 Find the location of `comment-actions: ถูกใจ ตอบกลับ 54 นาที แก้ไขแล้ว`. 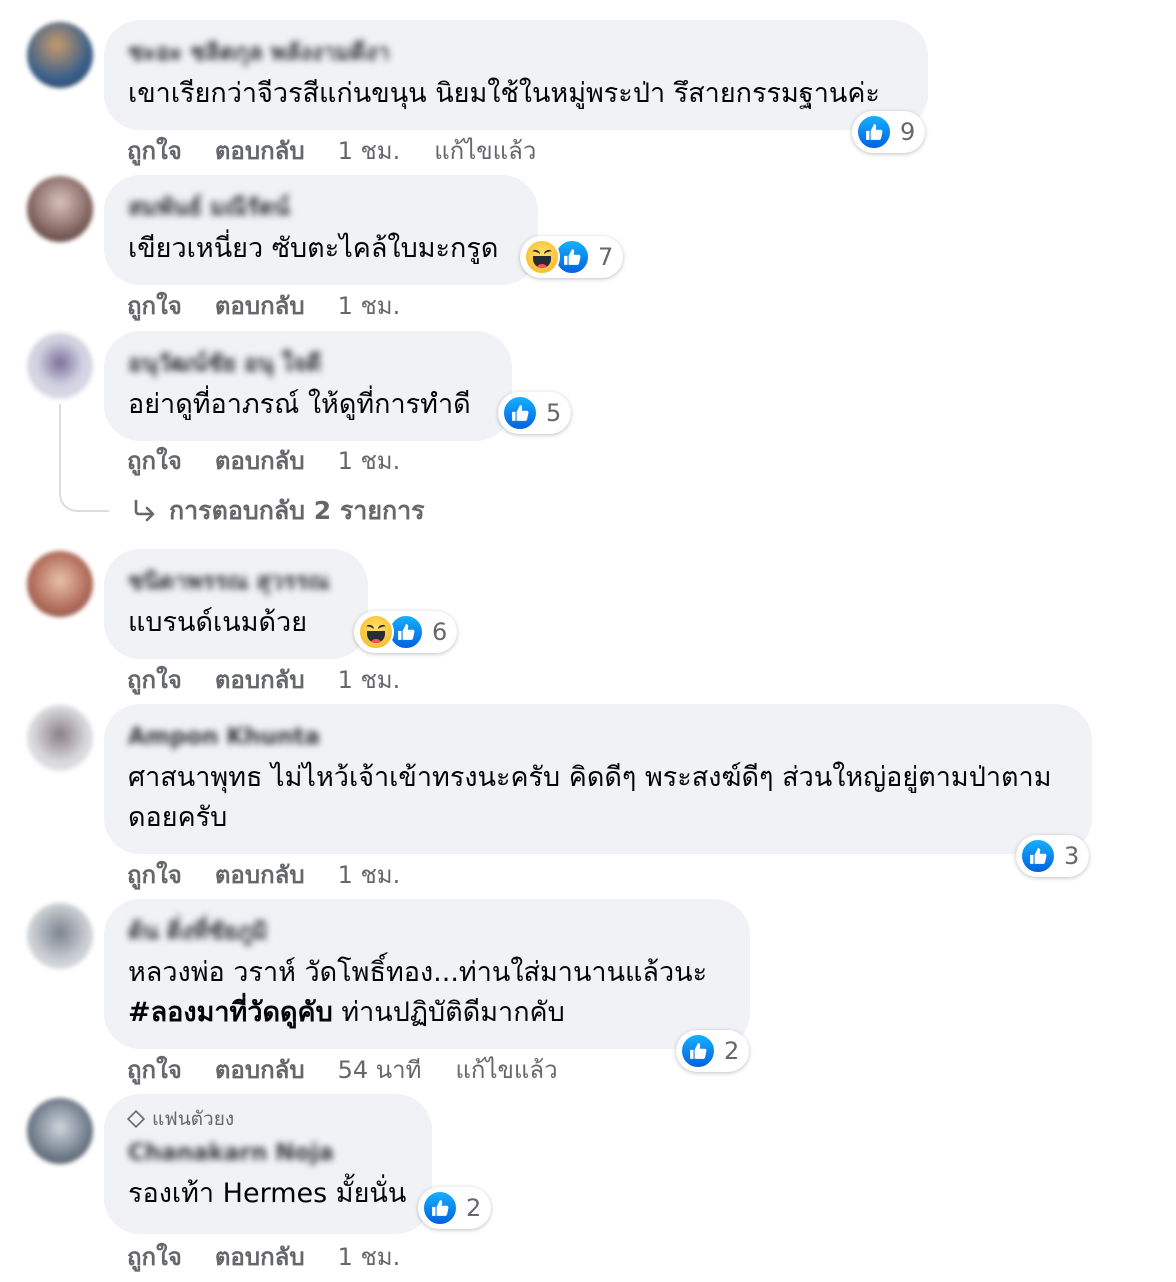

comment-actions: ถูกใจ ตอบกลับ 54 นาที แก้ไขแล้ว is located at coordinates (342, 1069).